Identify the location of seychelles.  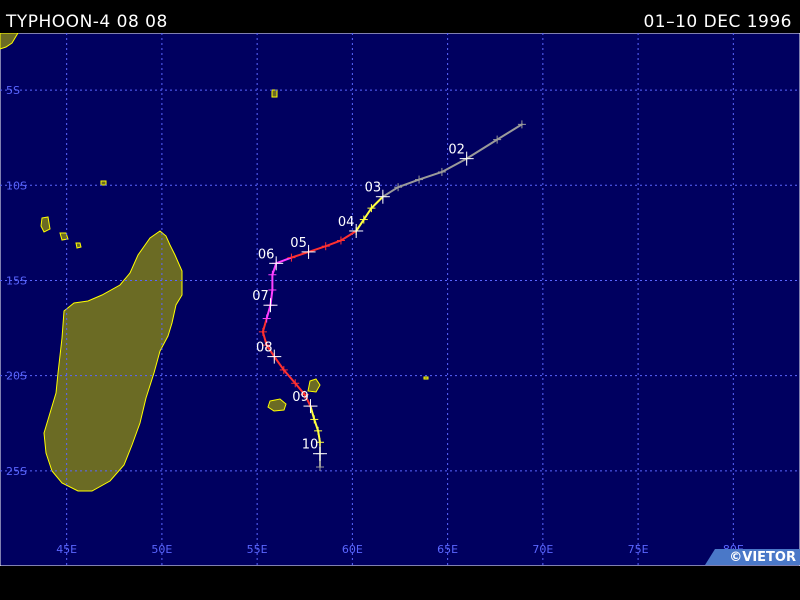
(274, 93).